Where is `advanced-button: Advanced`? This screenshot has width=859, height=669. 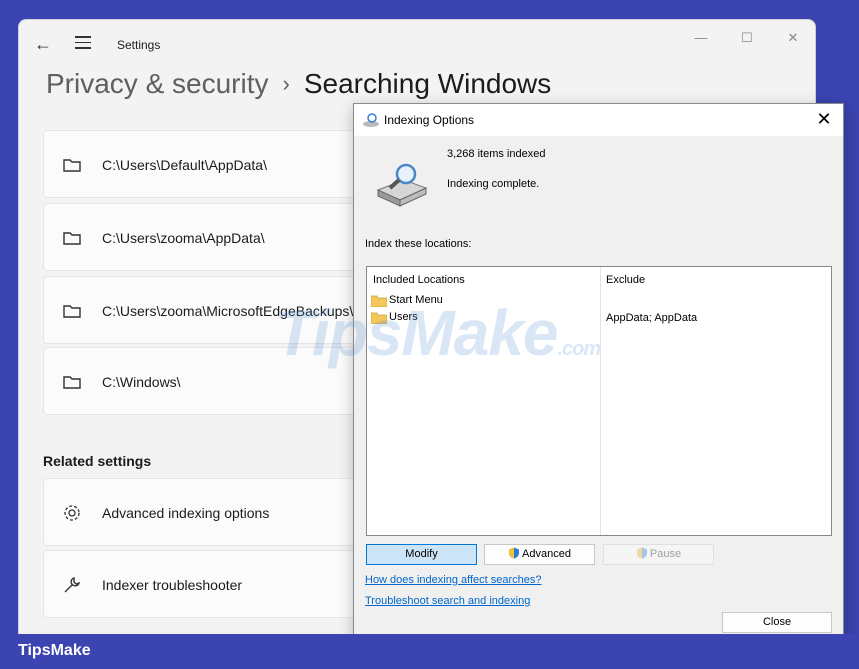
advanced-button: Advanced is located at coordinates (539, 554).